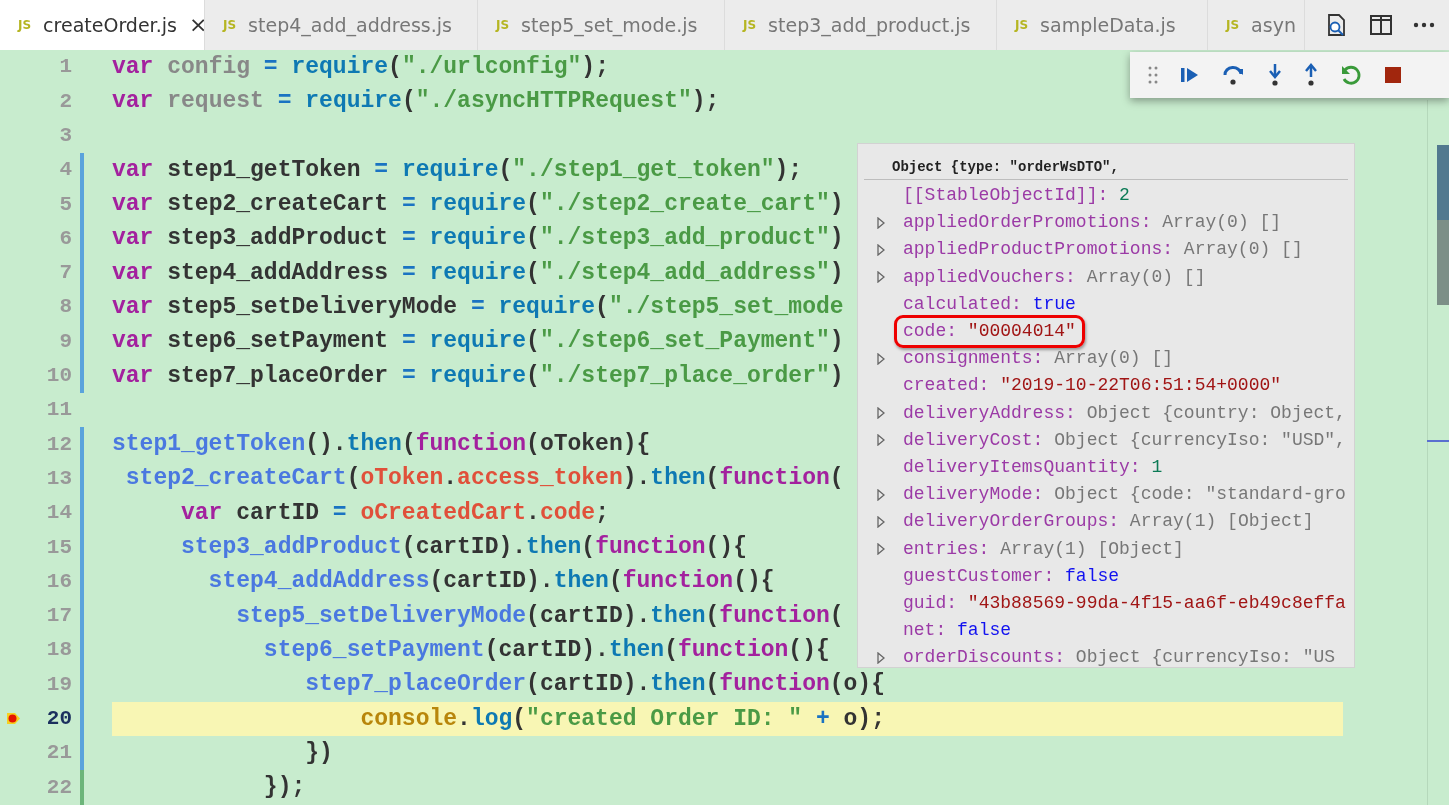 This screenshot has height=805, width=1449. What do you see at coordinates (546, 650) in the screenshot?
I see `code-line: step6_setPayment(cartID).then(function(){` at bounding box center [546, 650].